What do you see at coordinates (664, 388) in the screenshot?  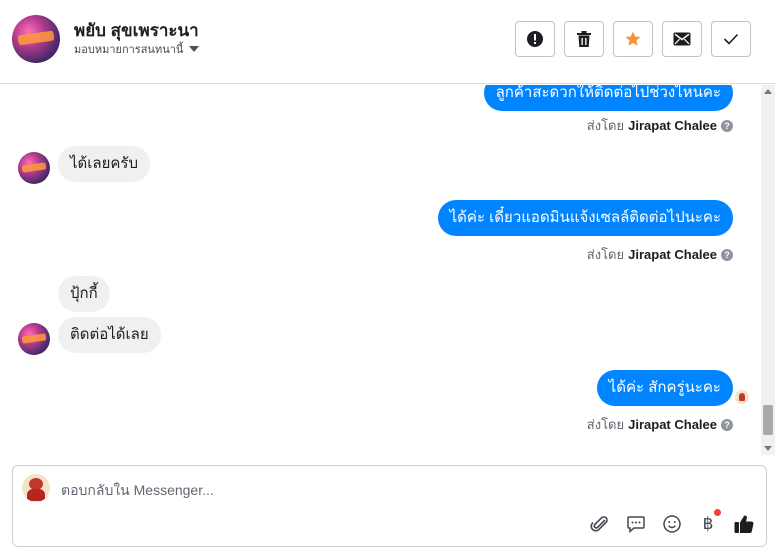 I see `outgoing-message: ได้ค่ะ สักครู่นะคะ` at bounding box center [664, 388].